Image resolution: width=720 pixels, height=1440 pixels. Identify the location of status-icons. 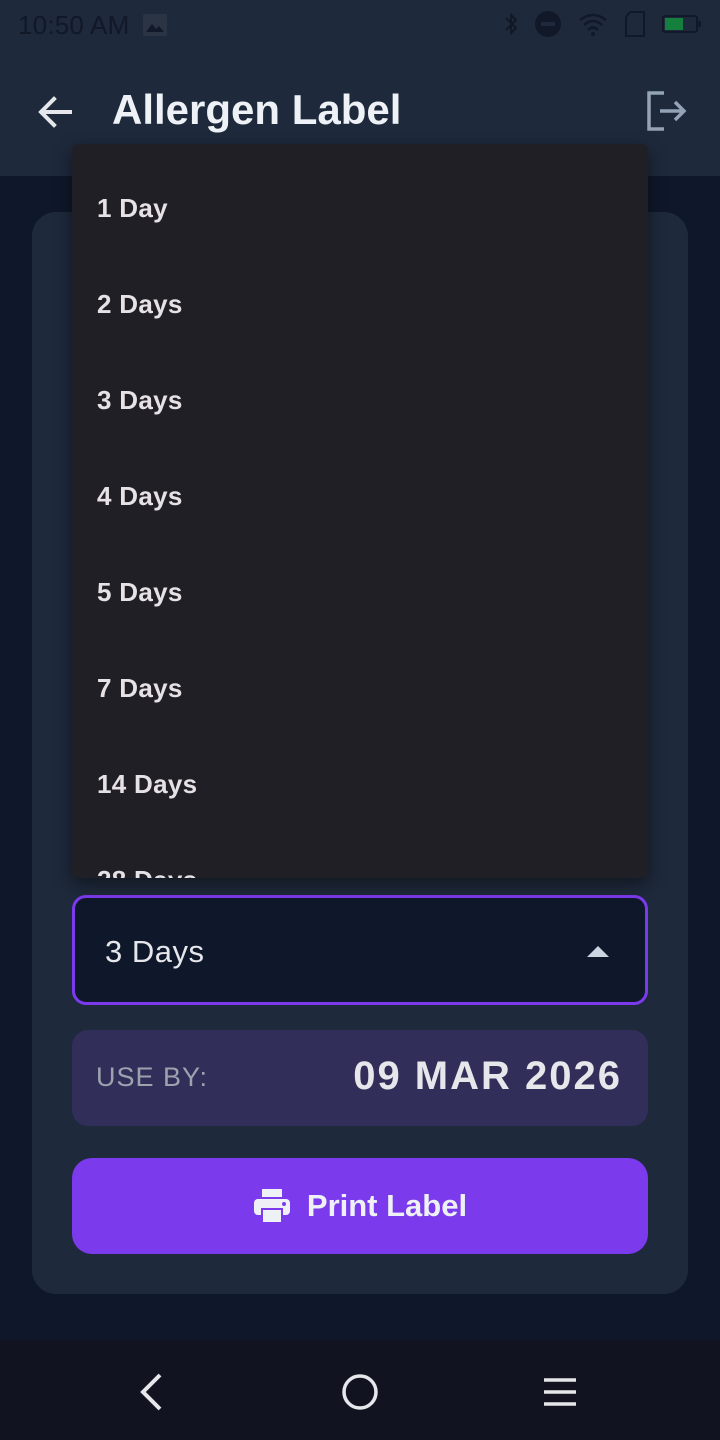
(603, 26).